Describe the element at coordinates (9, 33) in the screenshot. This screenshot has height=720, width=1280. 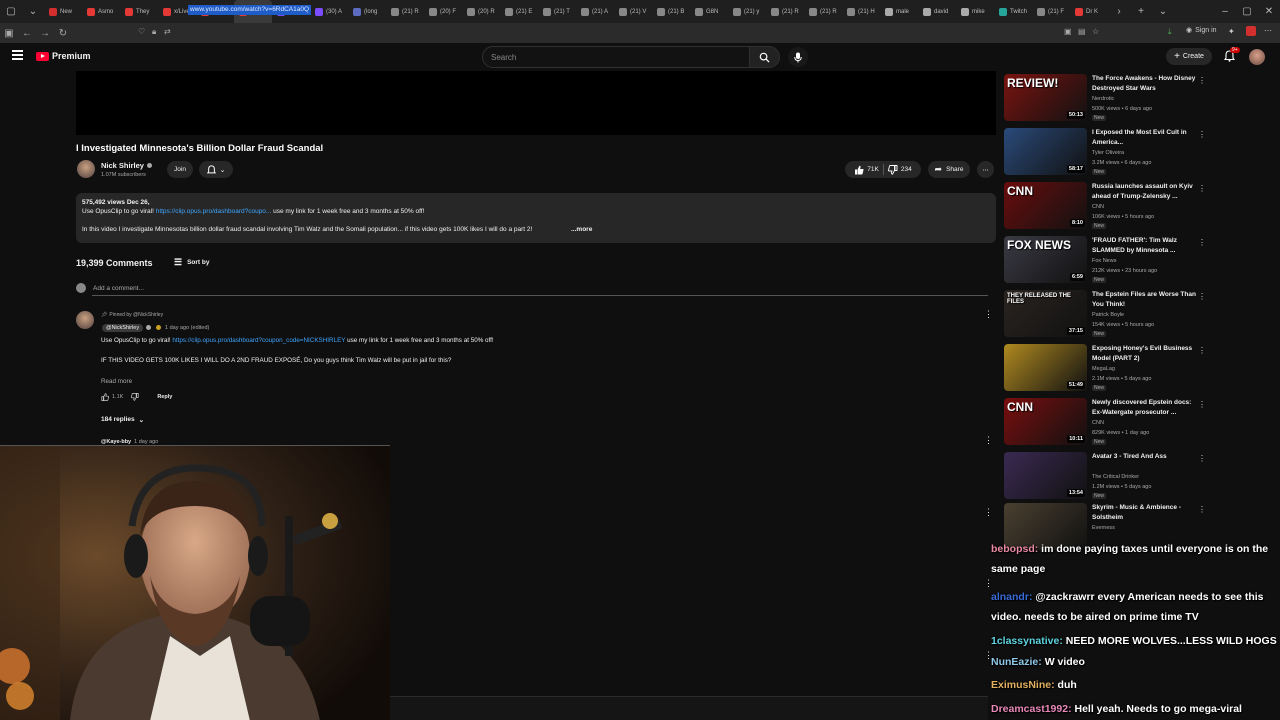
I see `sidebar-toggle-icon: ▣` at that location.